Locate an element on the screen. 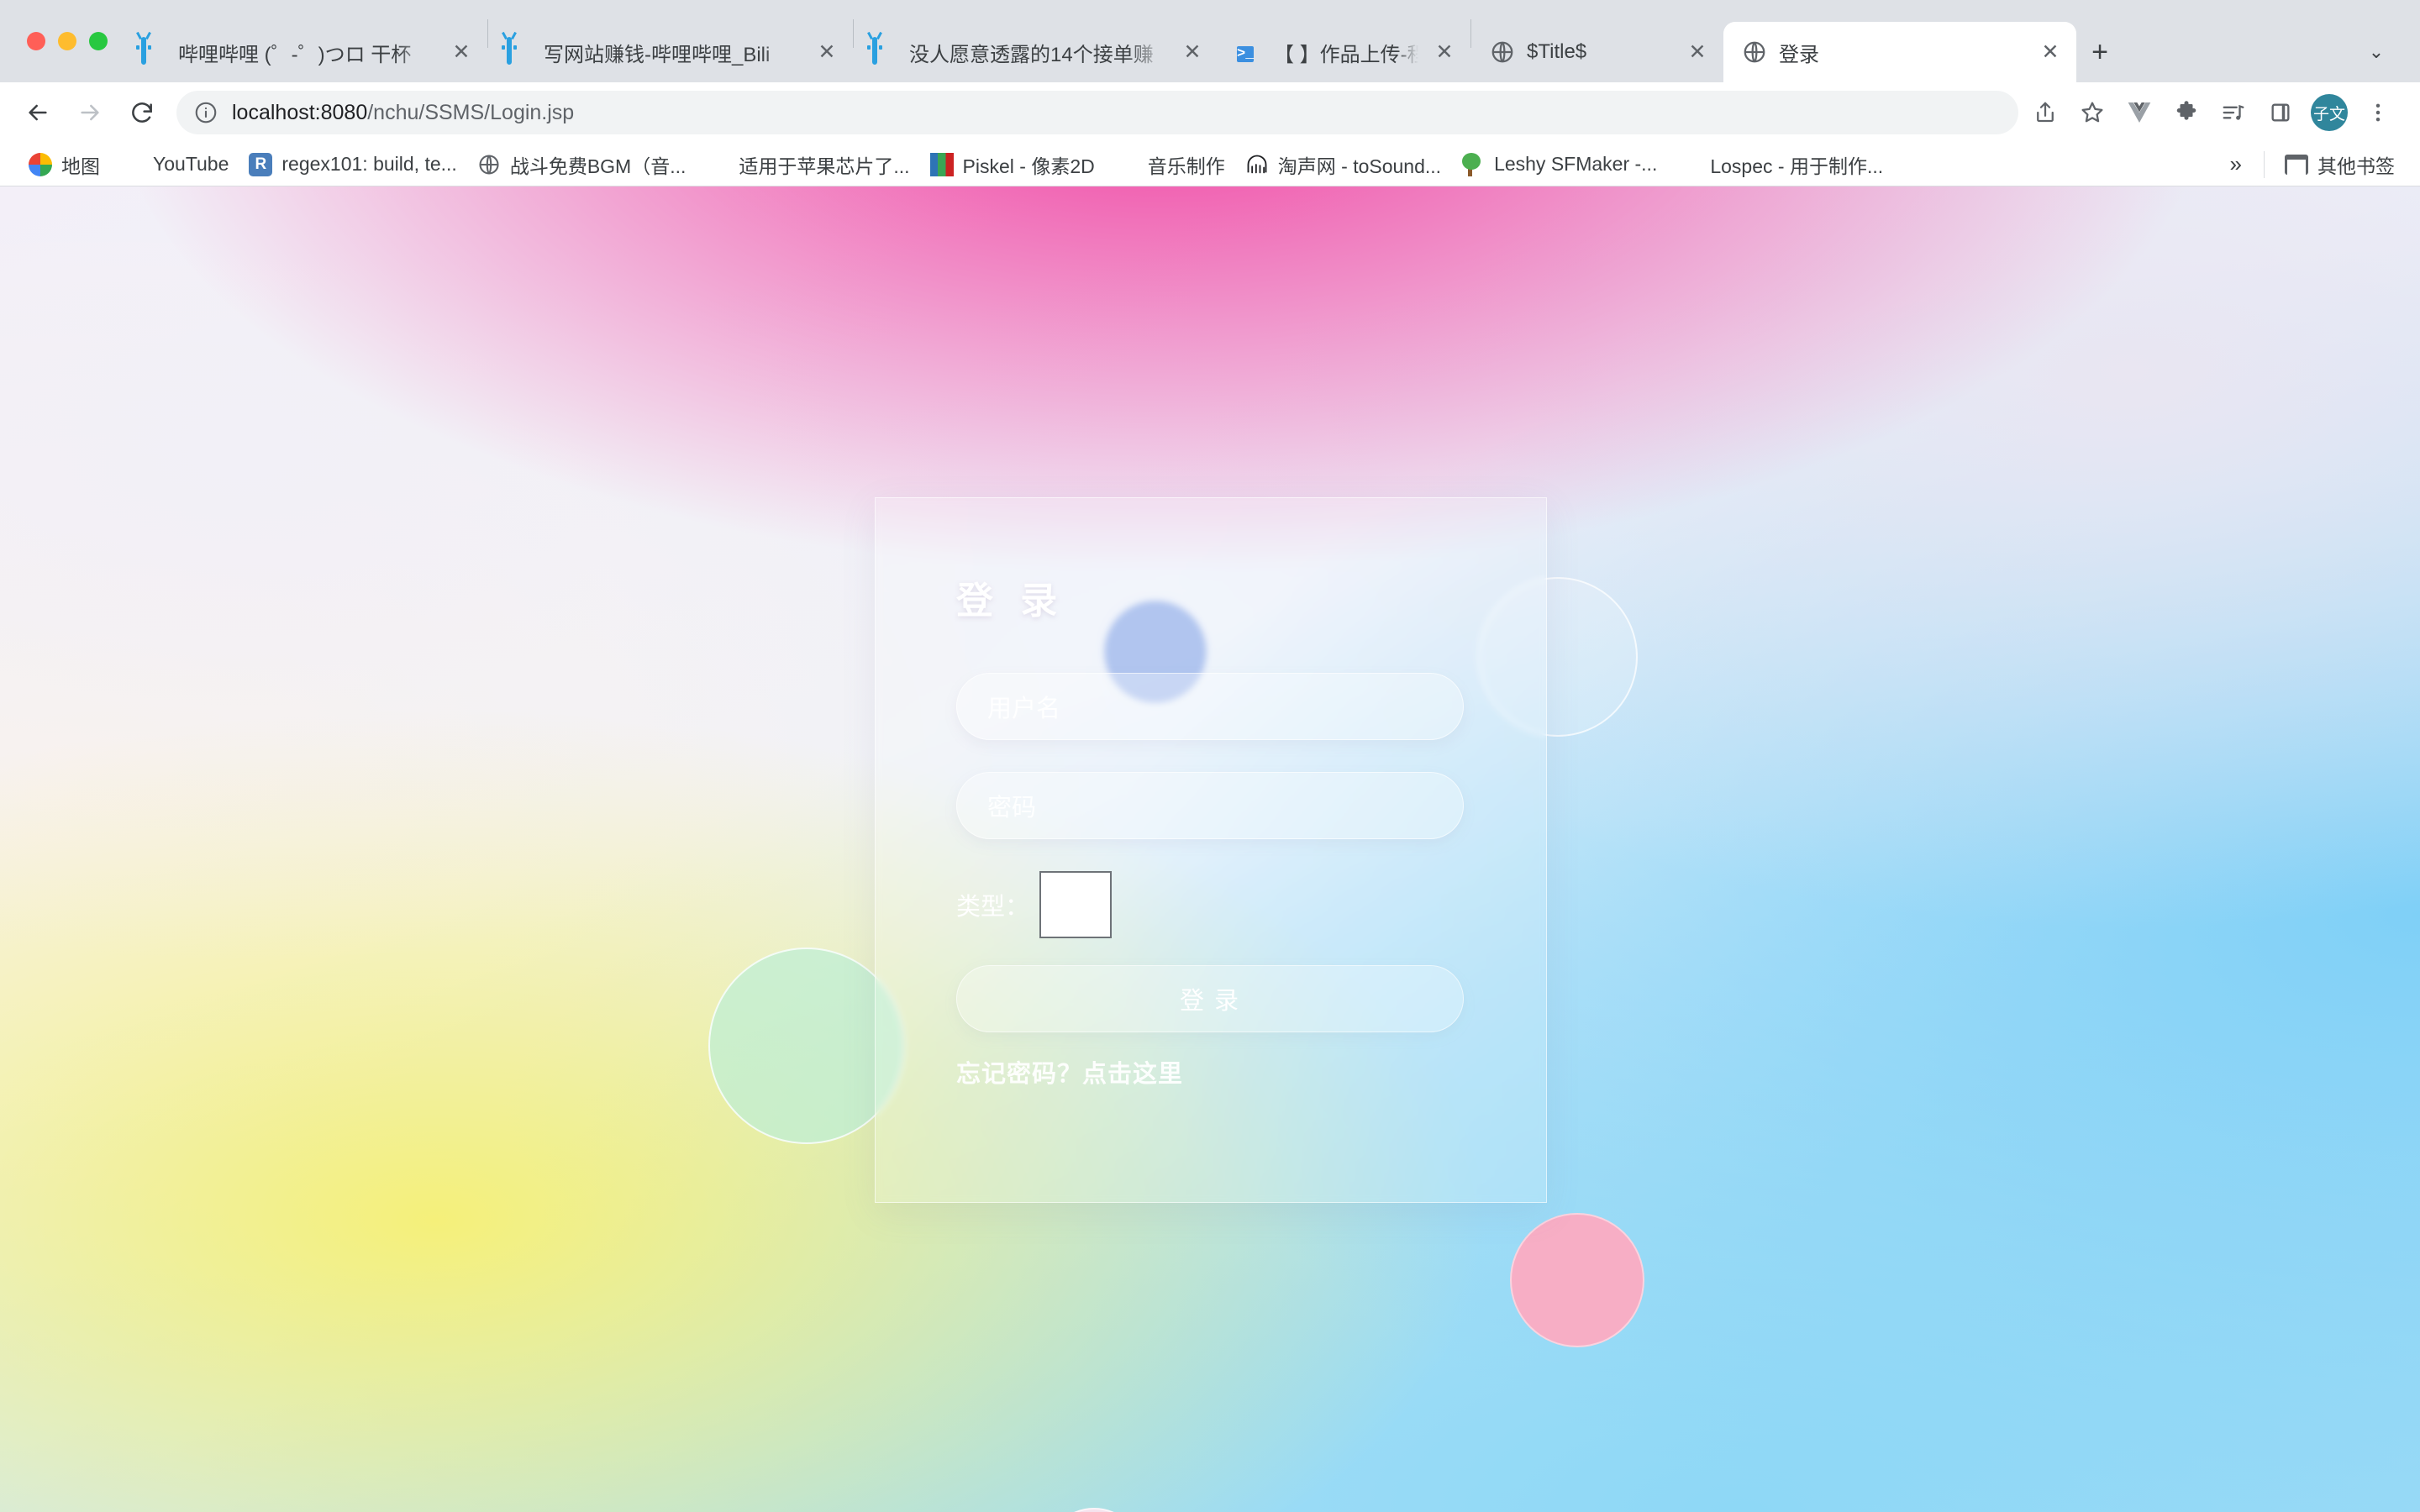 This screenshot has width=2420, height=1512. youtube-icon is located at coordinates (132, 164).